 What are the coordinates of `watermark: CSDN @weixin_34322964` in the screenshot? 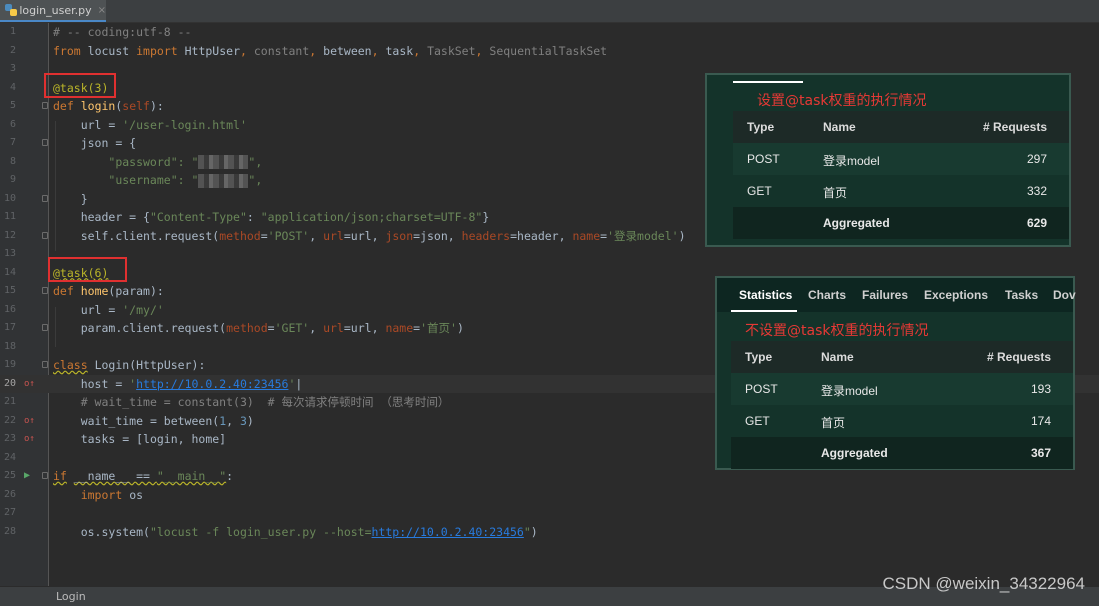 It's located at (983, 583).